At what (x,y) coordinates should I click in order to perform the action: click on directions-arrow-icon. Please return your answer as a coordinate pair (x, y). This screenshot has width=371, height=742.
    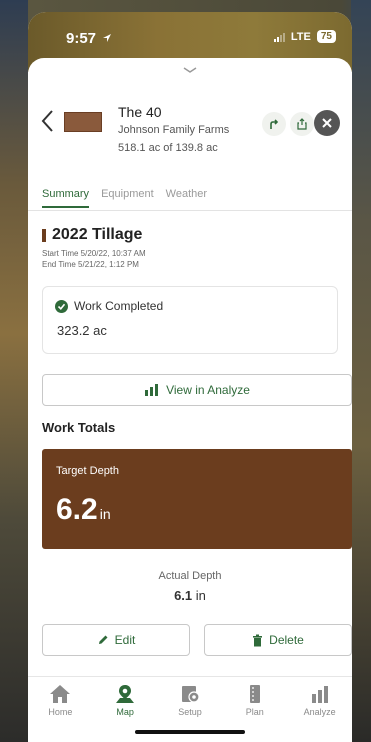
    Looking at the image, I should click on (274, 124).